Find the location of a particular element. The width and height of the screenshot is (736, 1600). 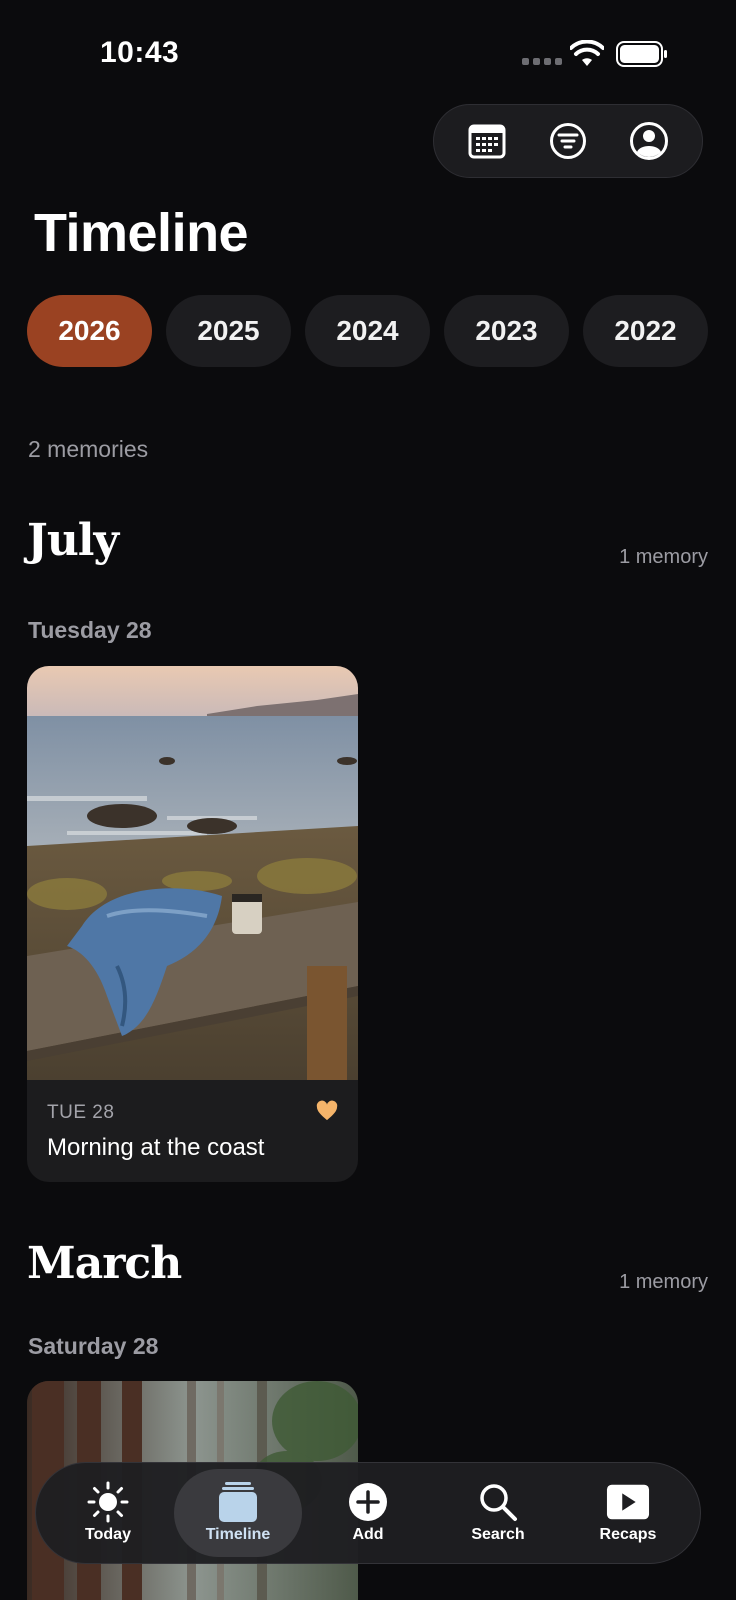

memory-title: Morning at the coast is located at coordinates (156, 1147).